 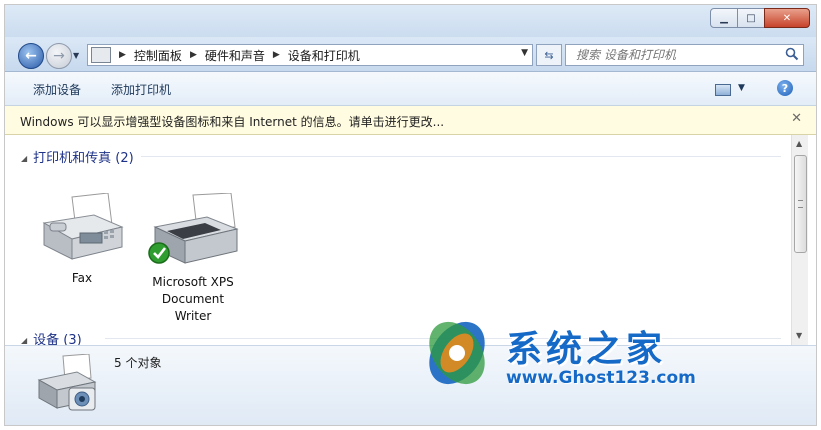 What do you see at coordinates (76, 55) in the screenshot?
I see `recent-pages-dropdown: ▼` at bounding box center [76, 55].